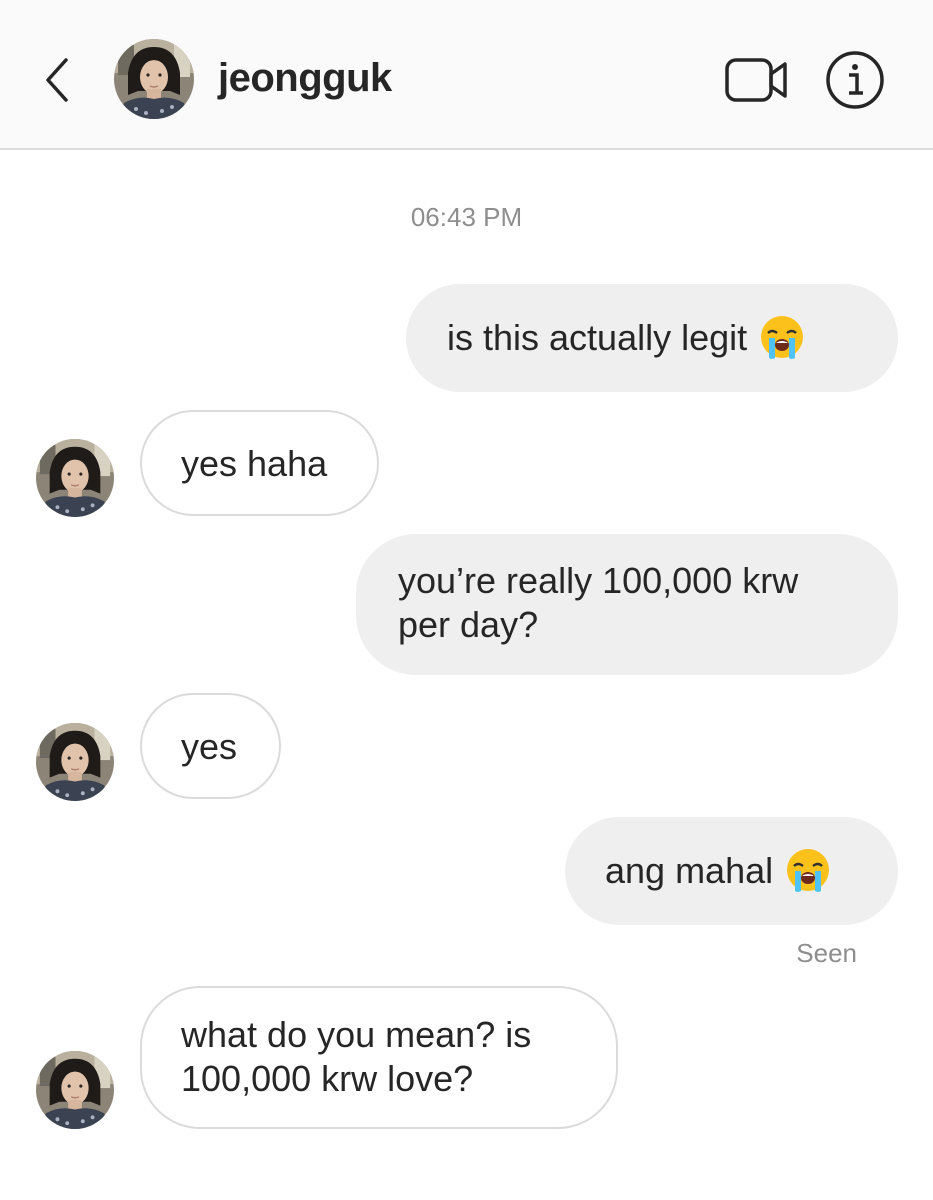  I want to click on received-message-bubble: yes haha, so click(259, 463).